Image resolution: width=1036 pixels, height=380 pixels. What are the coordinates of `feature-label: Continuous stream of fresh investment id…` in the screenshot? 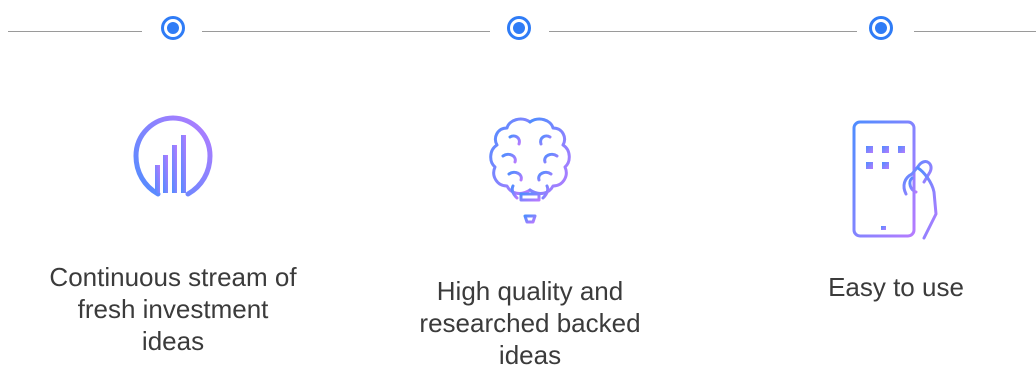 It's located at (173, 309).